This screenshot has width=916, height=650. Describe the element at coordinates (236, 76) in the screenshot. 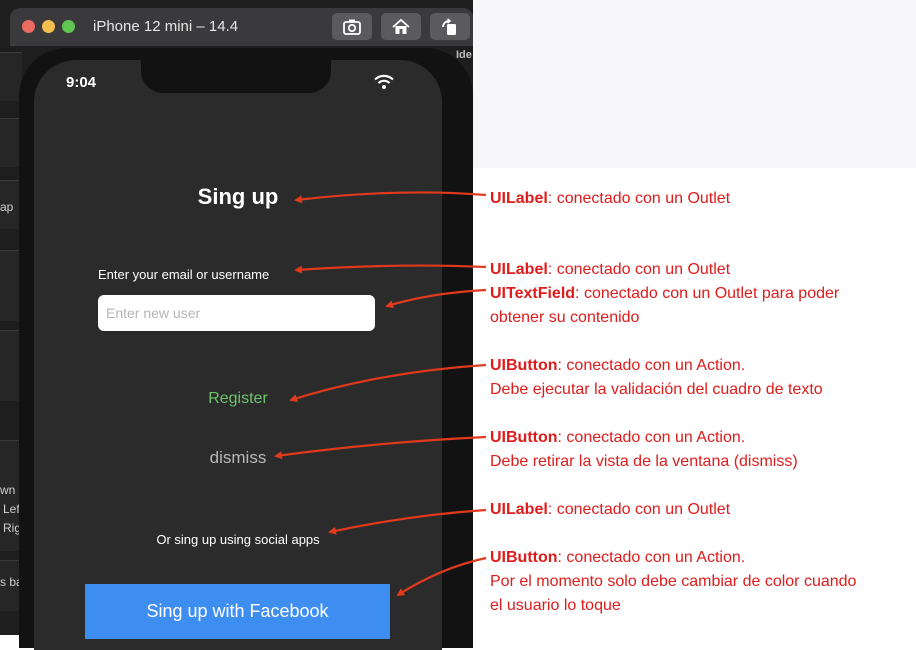

I see `phone-notch` at that location.